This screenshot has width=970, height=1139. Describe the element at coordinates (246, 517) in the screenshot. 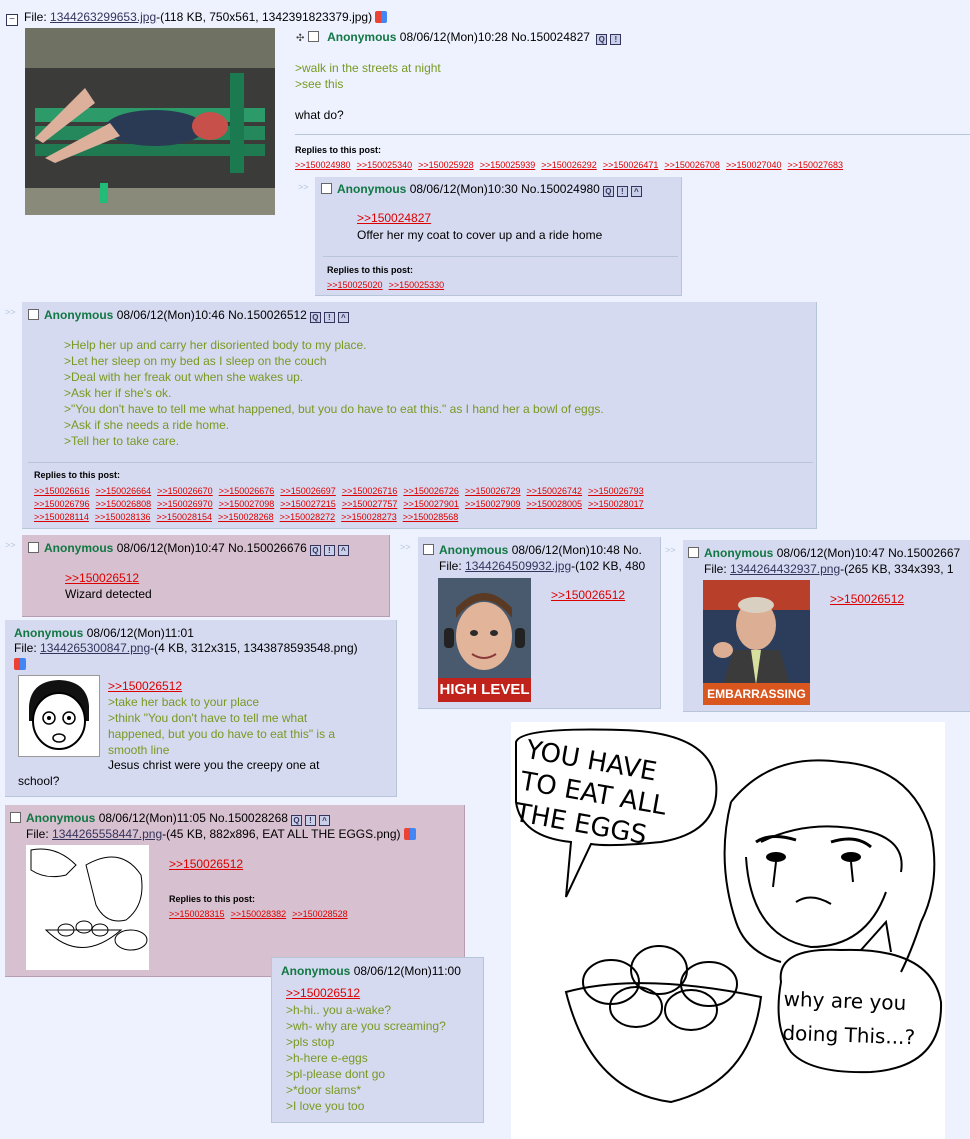

I see `backlink: >>150028268` at that location.